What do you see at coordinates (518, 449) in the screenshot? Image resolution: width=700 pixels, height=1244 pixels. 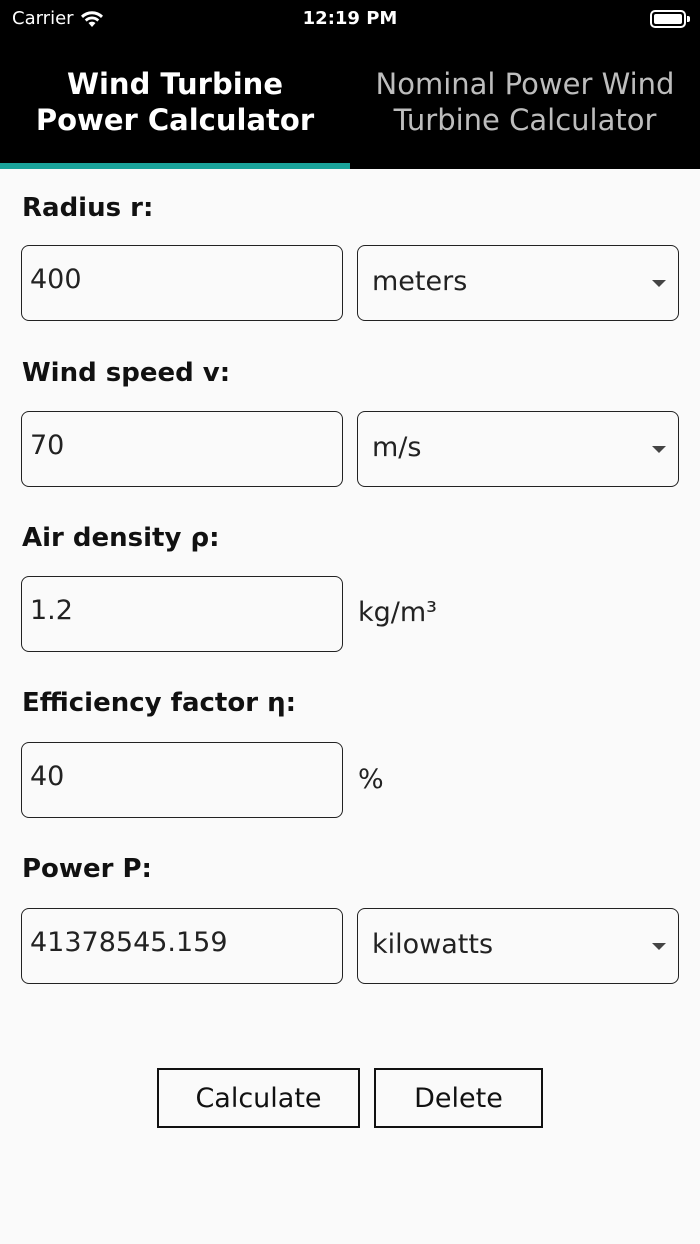 I see `wind-speed-unit-select: m/s` at bounding box center [518, 449].